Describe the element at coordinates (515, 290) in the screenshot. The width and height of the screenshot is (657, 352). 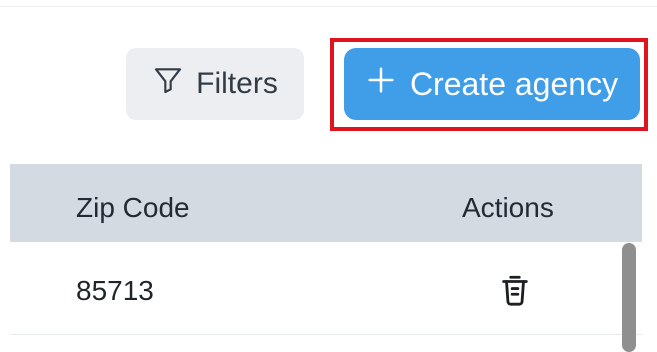
I see `delete-icon` at that location.